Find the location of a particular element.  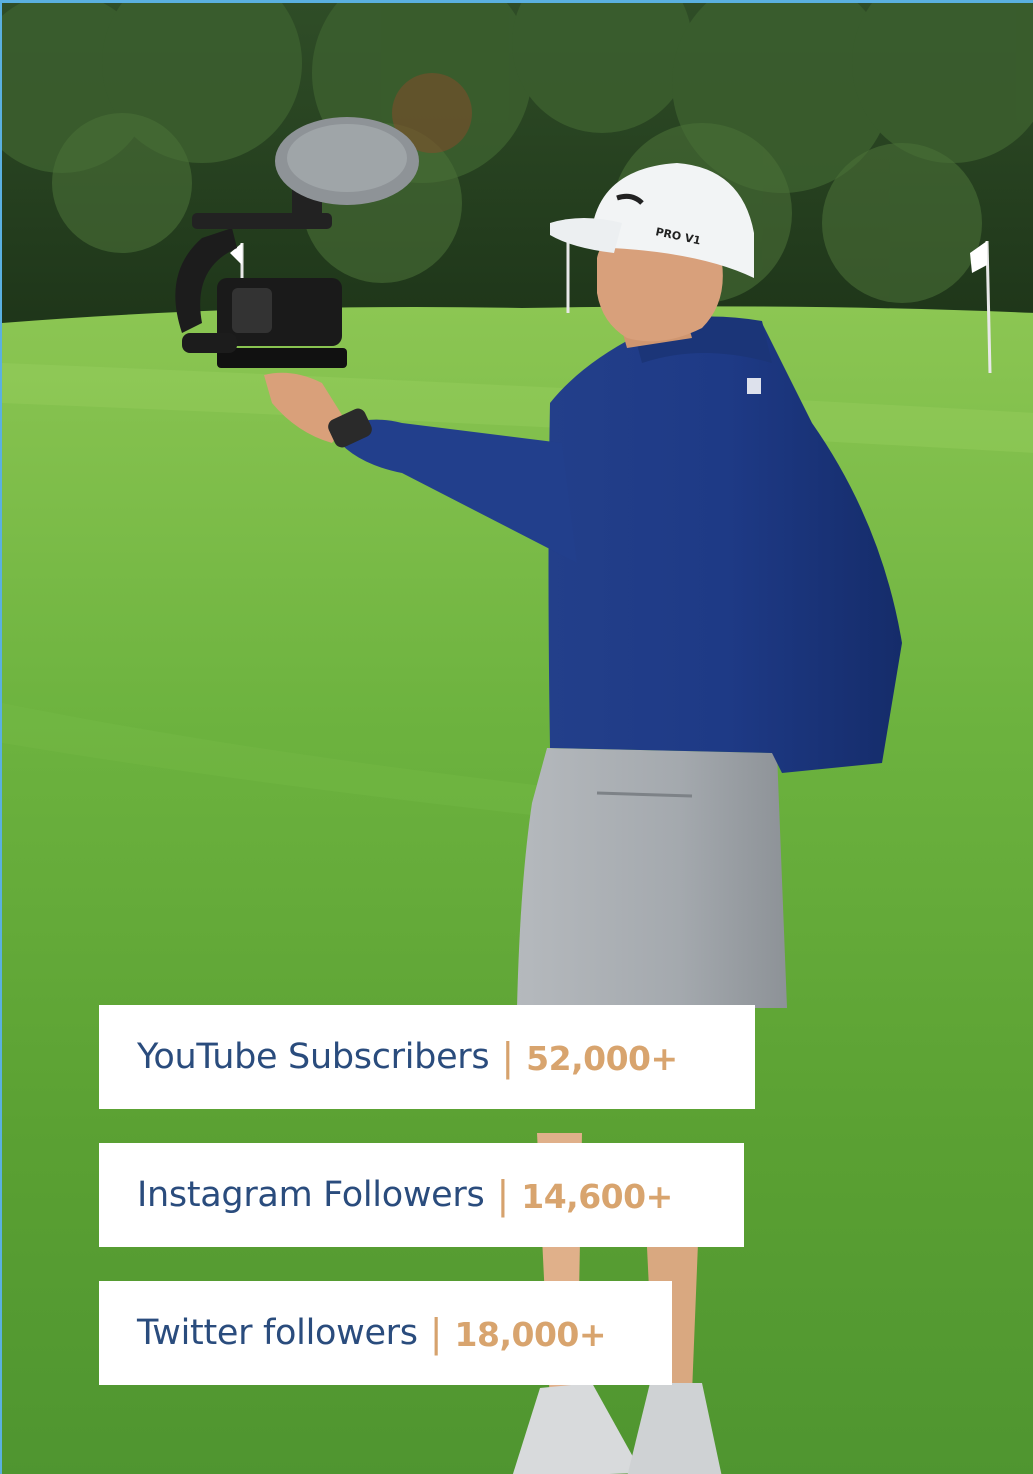

stat-value: 14,600+ is located at coordinates (597, 1196).